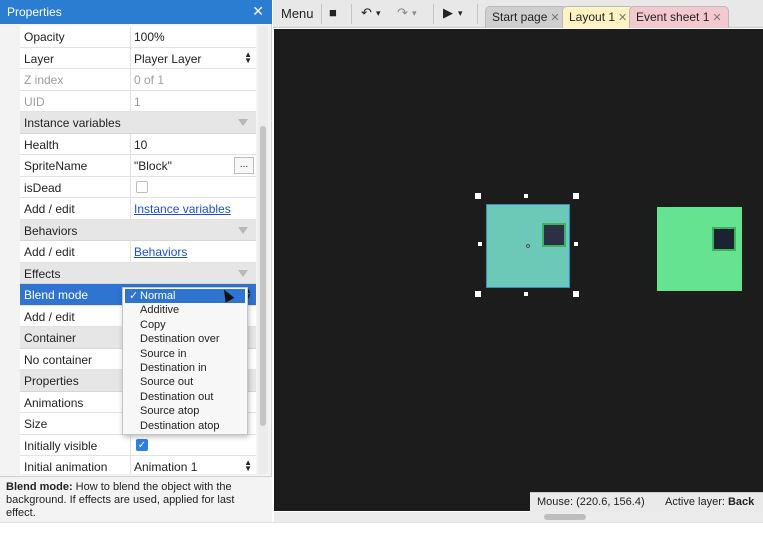  What do you see at coordinates (297, 14) in the screenshot?
I see `menu-button: Menu` at bounding box center [297, 14].